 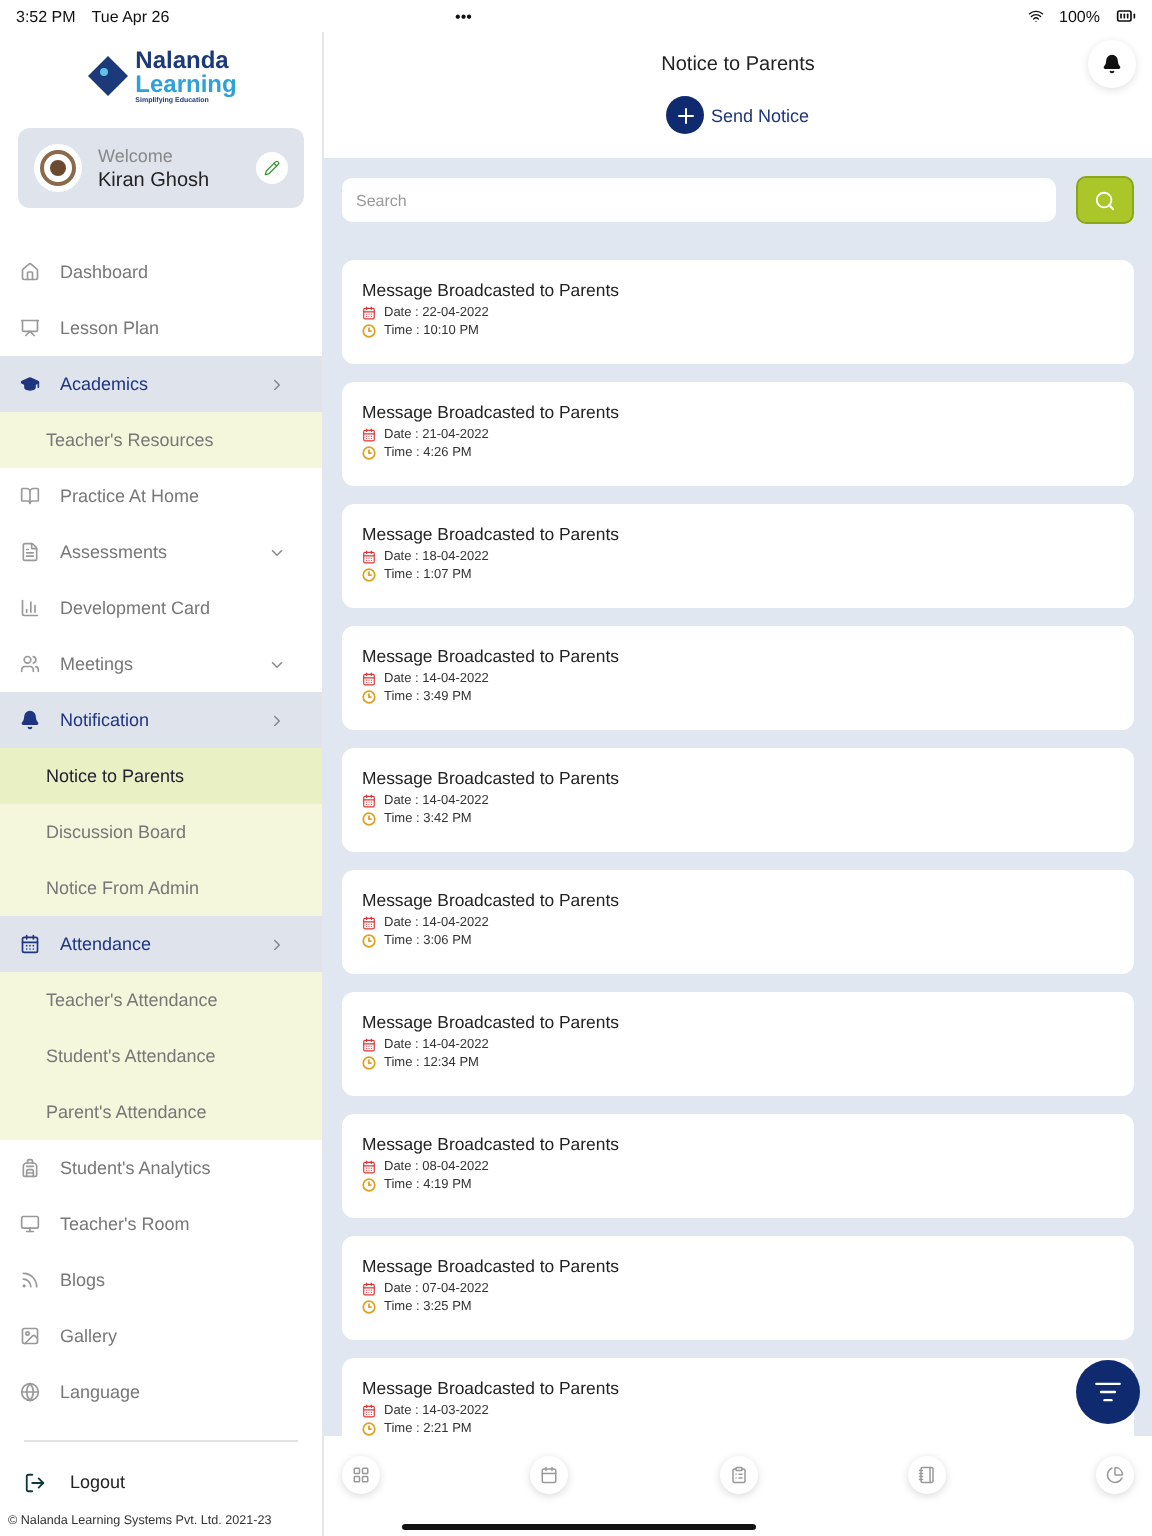 I want to click on send-notice-button: Send Notice, so click(x=738, y=115).